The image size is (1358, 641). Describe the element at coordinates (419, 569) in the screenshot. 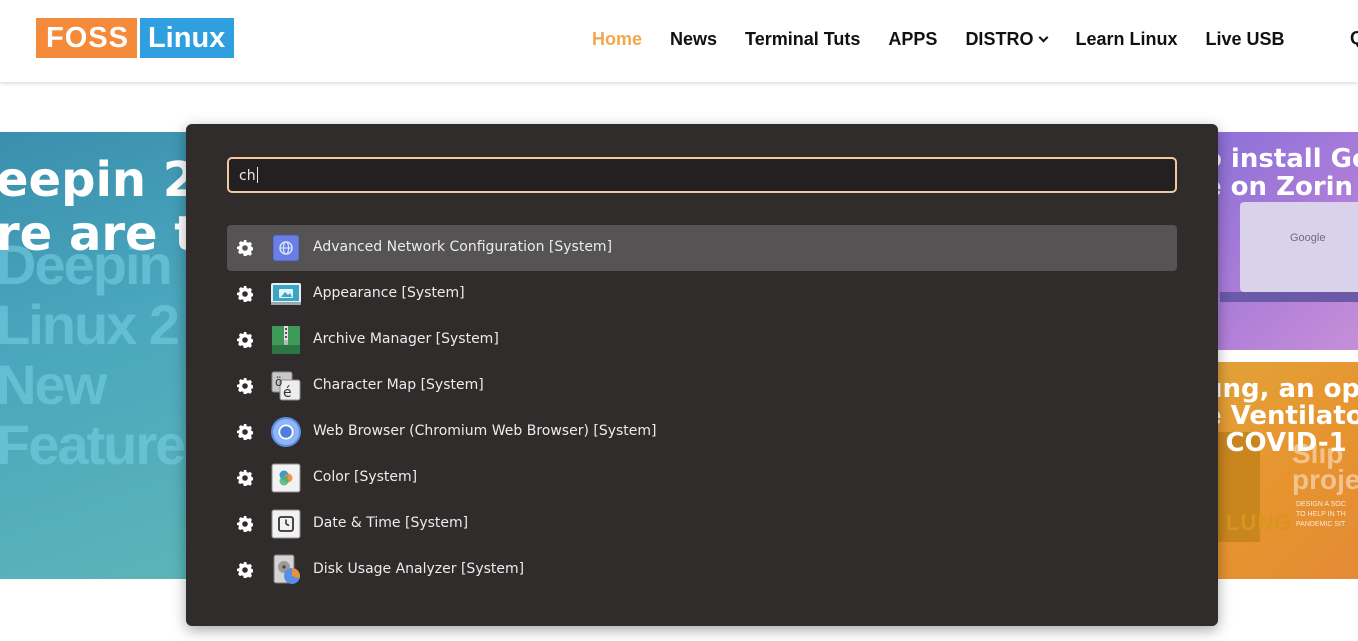

I see `result-label: Disk Usage Analyzer [System]` at that location.